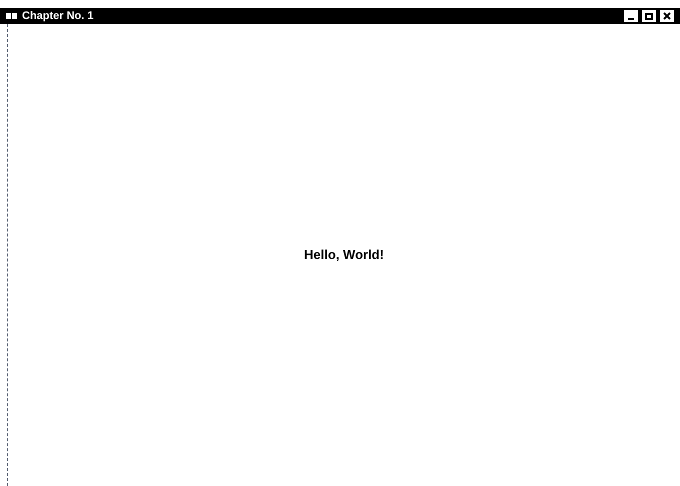 The image size is (680, 486). I want to click on app-icon, so click(12, 16).